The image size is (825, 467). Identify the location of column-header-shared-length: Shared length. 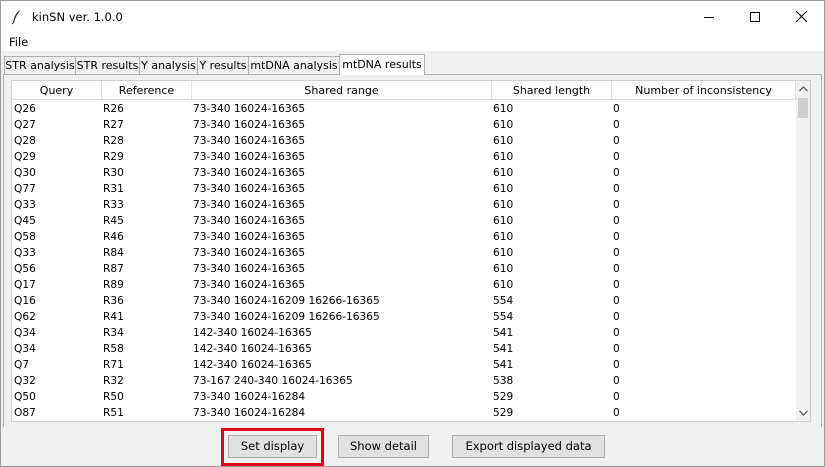
(552, 90).